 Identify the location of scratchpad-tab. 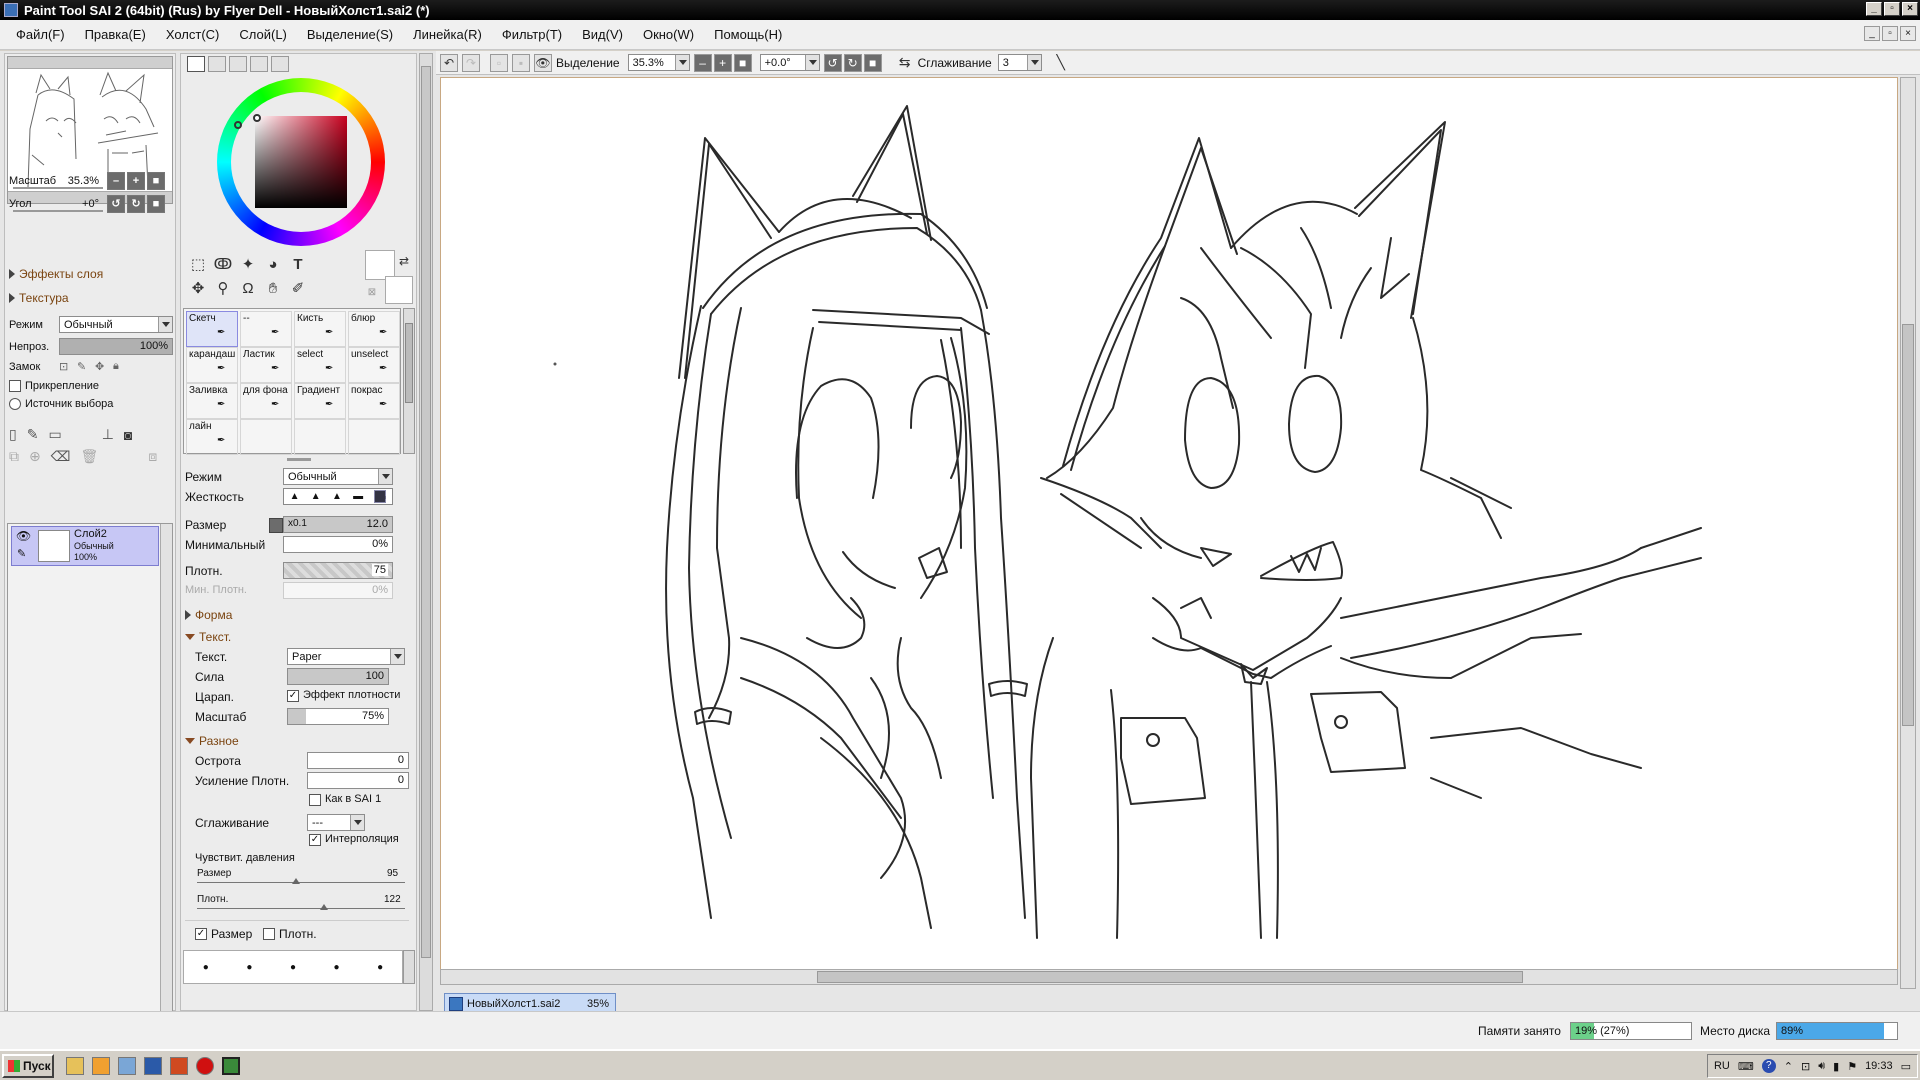
(280, 64).